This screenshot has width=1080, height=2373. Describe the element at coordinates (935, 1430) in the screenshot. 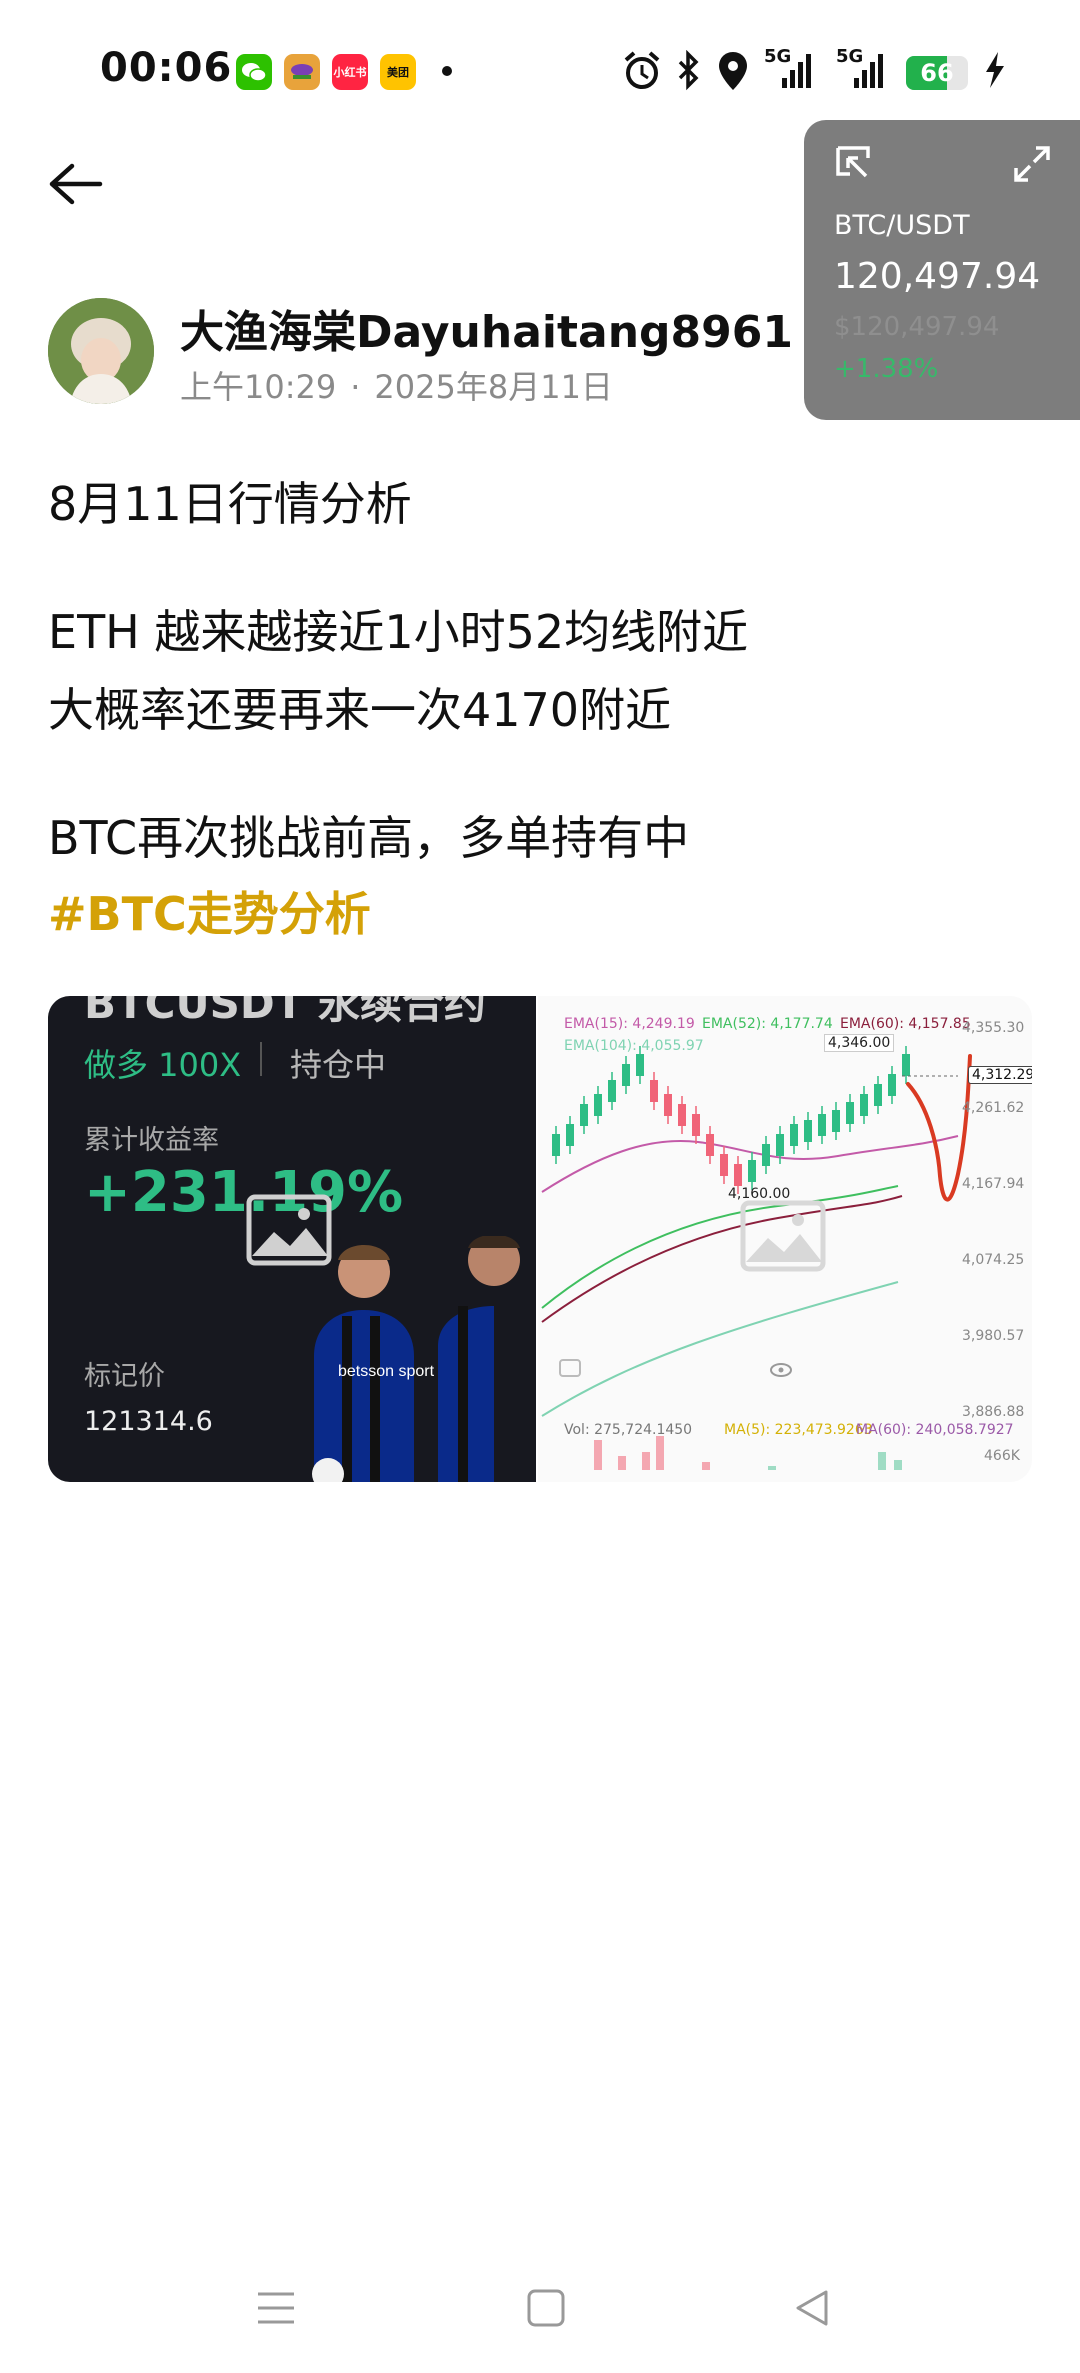

I see `ma60-label: MA(60): 240,058.7927` at that location.